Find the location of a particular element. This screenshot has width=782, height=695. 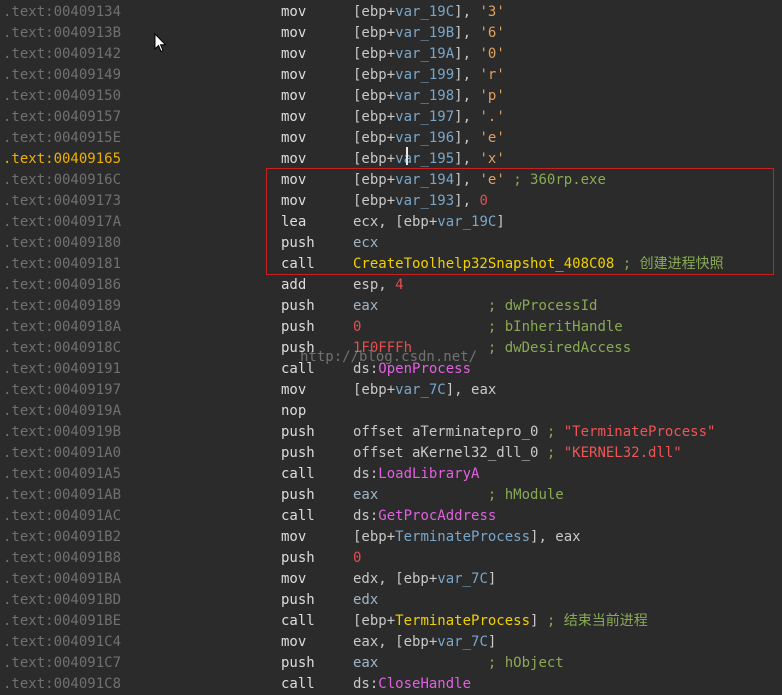

code-line: .text:00409157 mov [ebp+var_197], '.' is located at coordinates (391, 117).